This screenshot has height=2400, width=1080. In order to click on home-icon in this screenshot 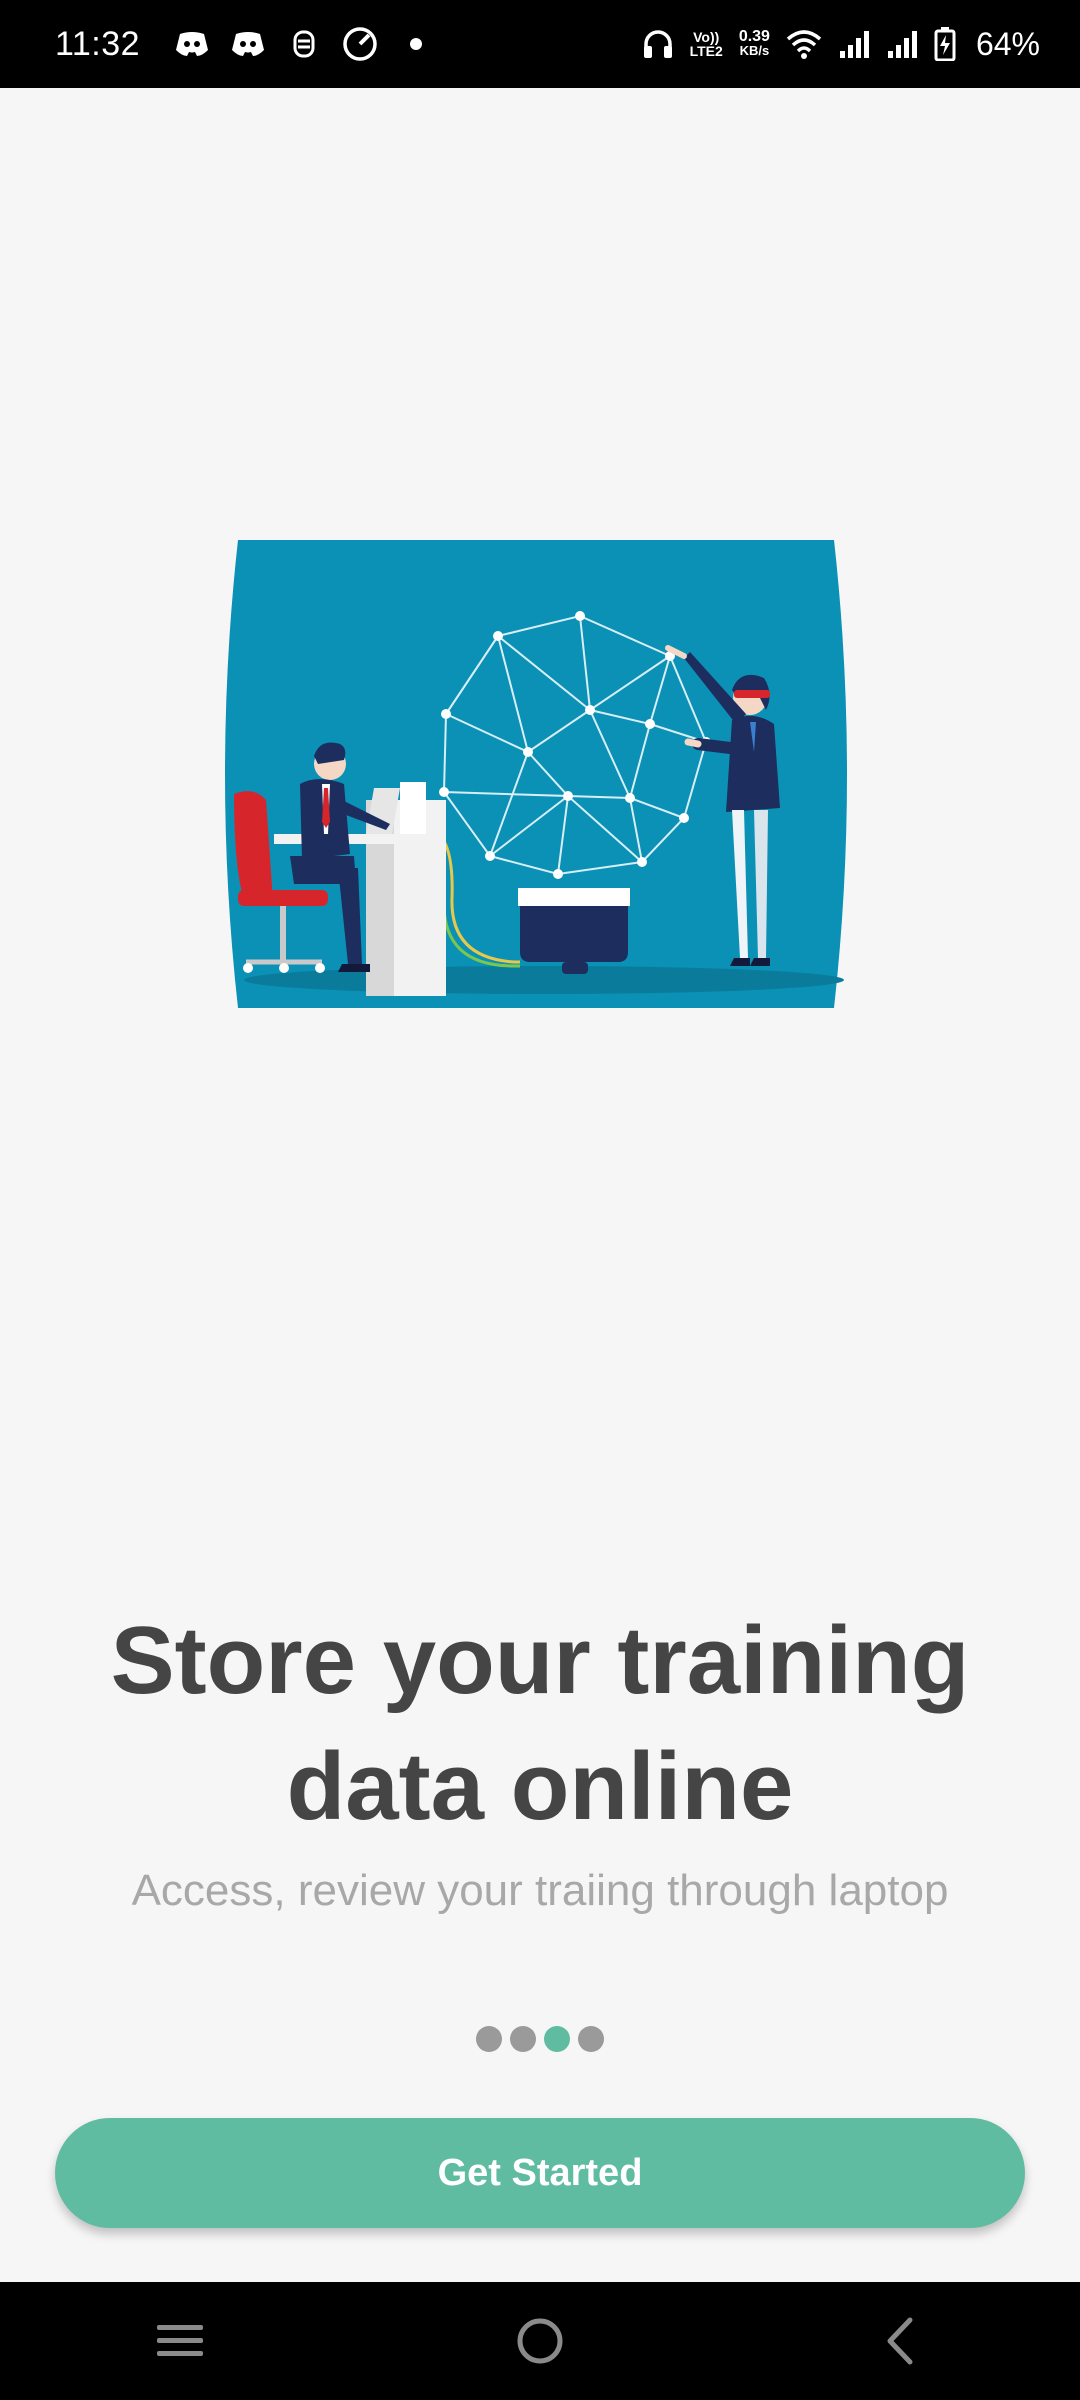, I will do `click(540, 2341)`.